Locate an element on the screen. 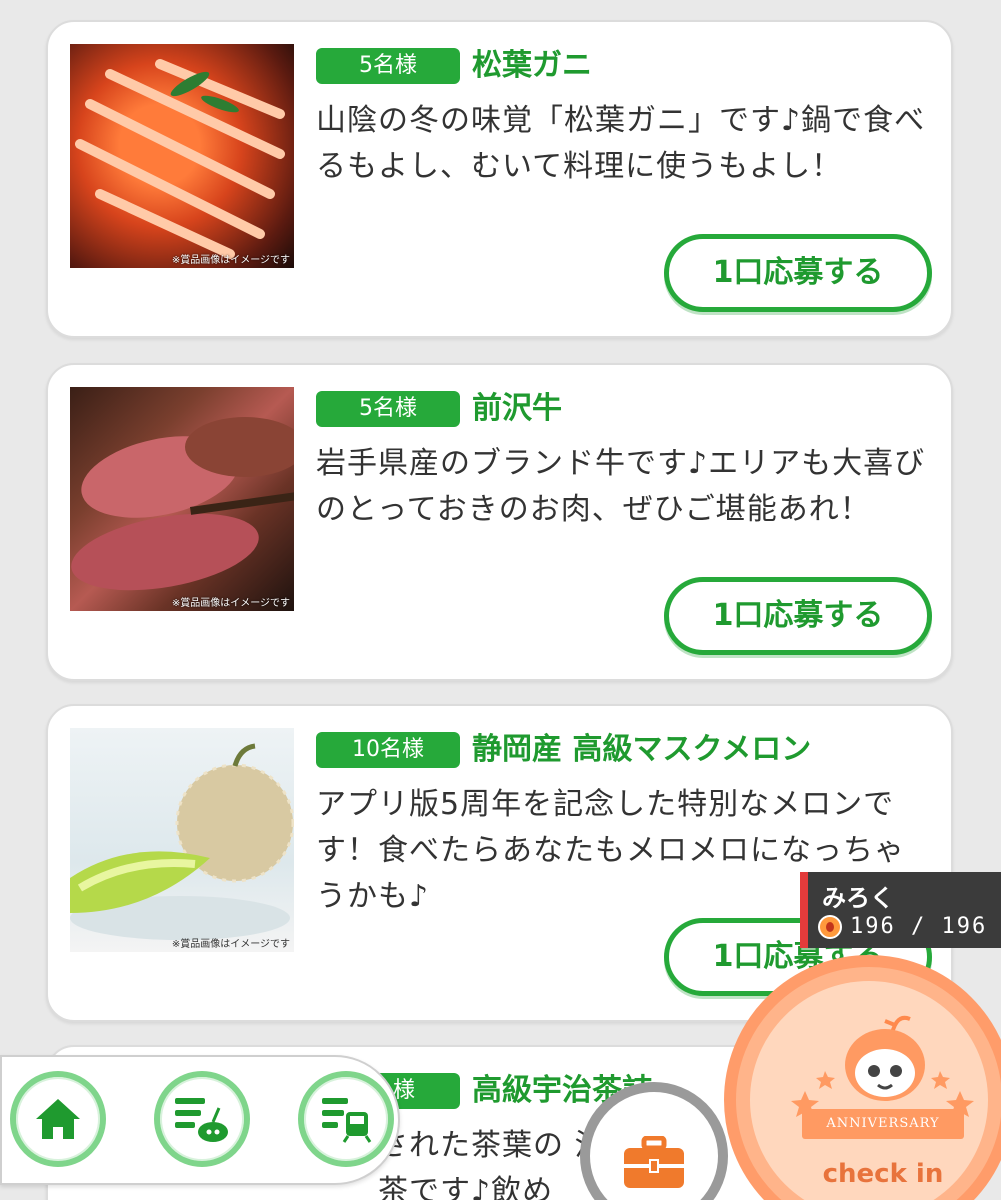 This screenshot has height=1200, width=1001. train-list-icon is located at coordinates (347, 1120).